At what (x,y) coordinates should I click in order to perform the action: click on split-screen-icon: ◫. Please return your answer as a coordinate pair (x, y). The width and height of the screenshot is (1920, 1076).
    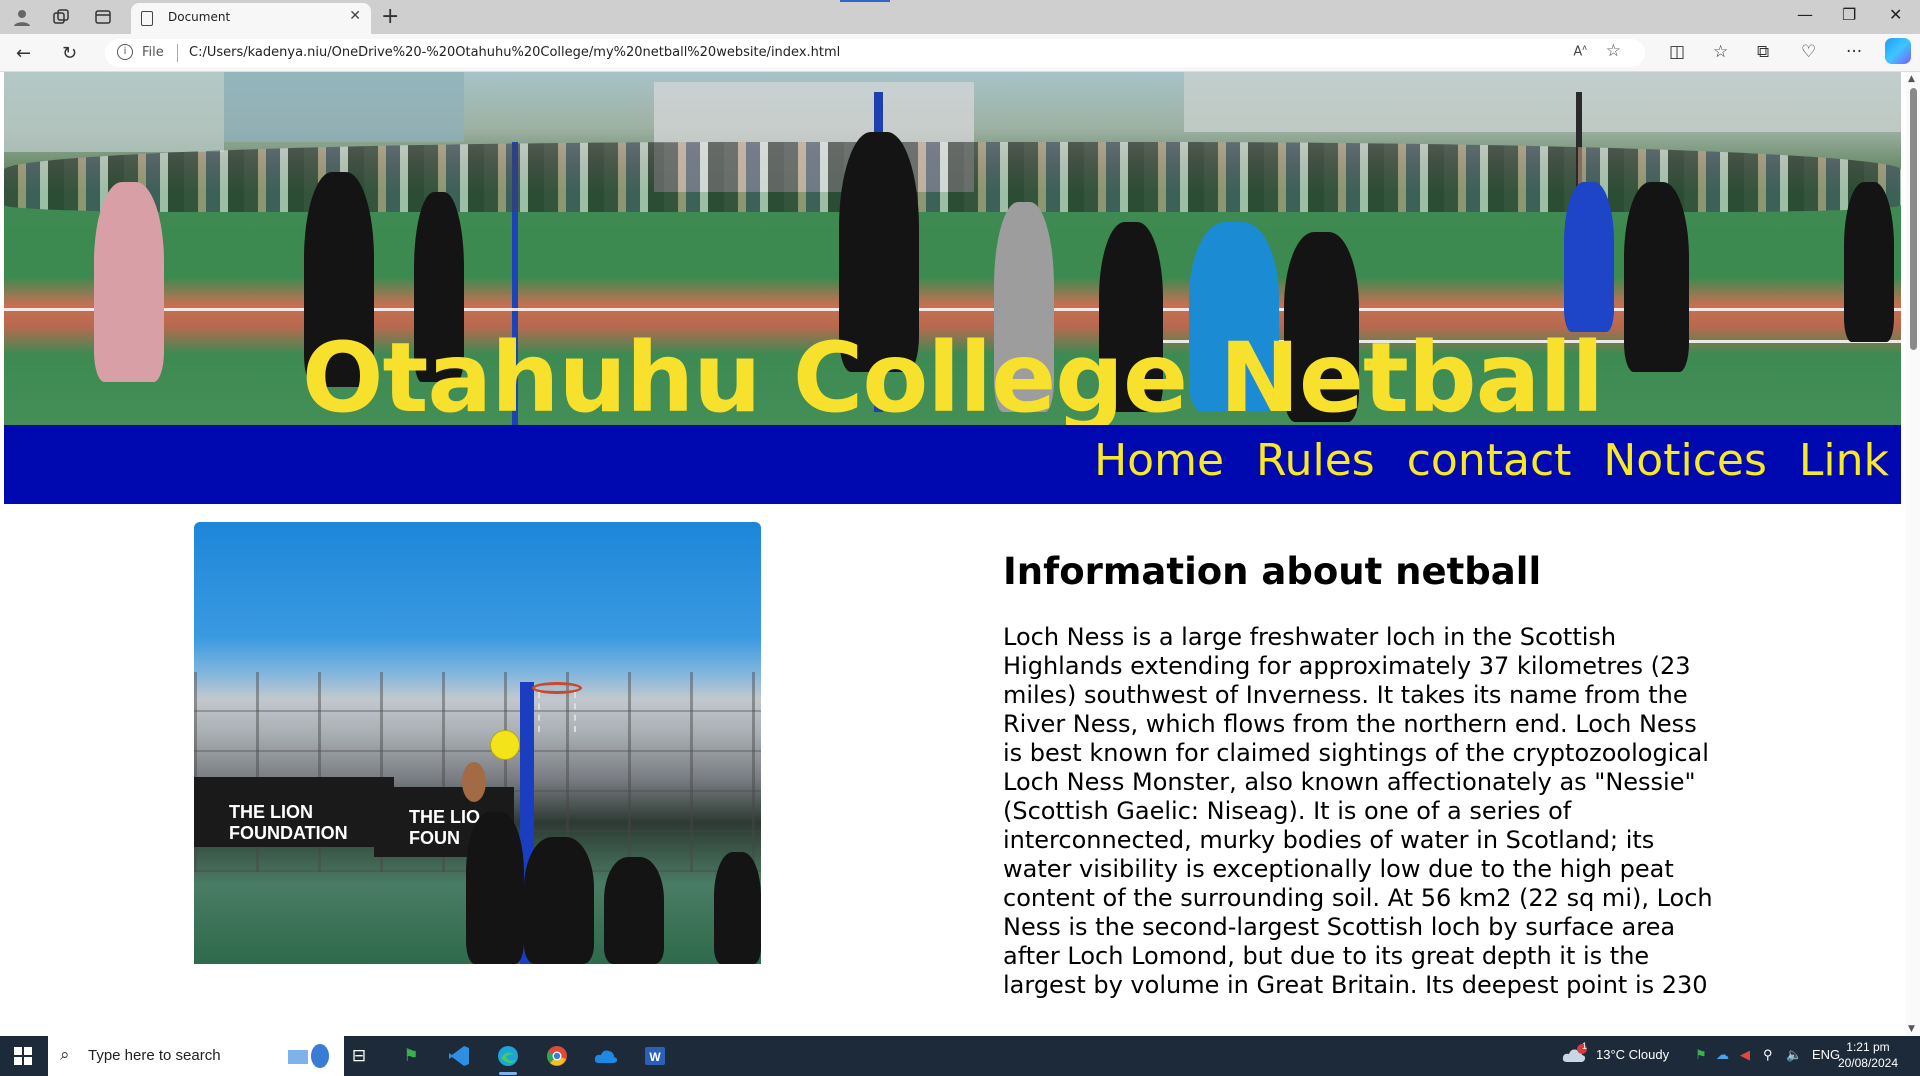
    Looking at the image, I should click on (1677, 52).